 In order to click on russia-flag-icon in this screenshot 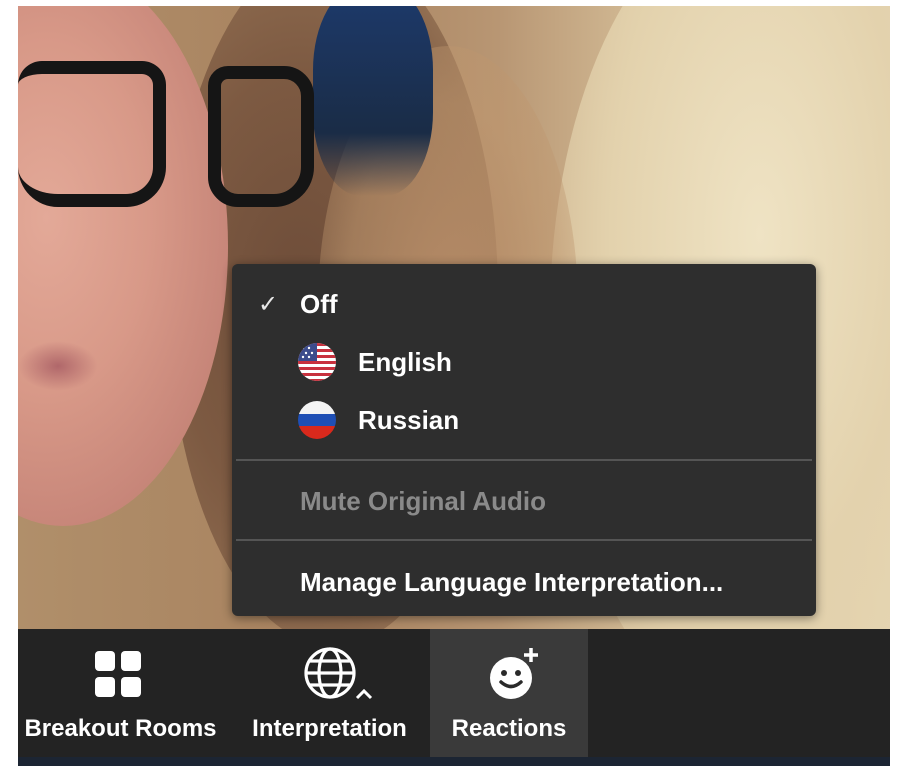, I will do `click(317, 420)`.